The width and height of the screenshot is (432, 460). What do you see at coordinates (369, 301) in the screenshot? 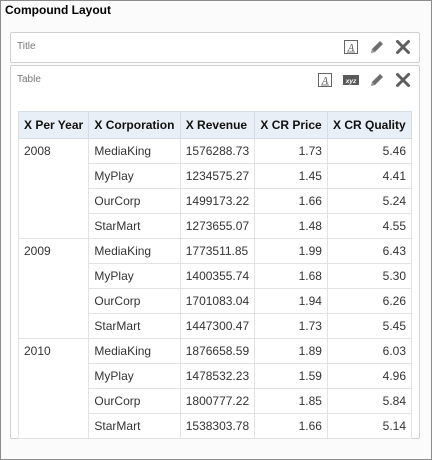
I see `quality-cell: 6.26` at bounding box center [369, 301].